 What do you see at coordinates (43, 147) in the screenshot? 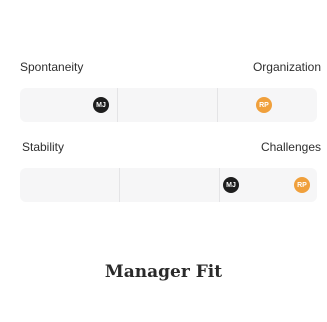
I see `left-label: Stability` at bounding box center [43, 147].